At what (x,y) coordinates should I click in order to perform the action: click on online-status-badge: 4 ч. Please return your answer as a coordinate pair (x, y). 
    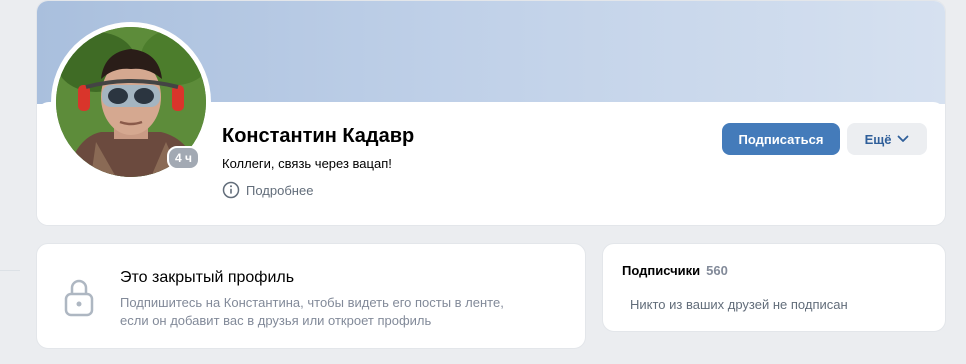
    Looking at the image, I should click on (183, 158).